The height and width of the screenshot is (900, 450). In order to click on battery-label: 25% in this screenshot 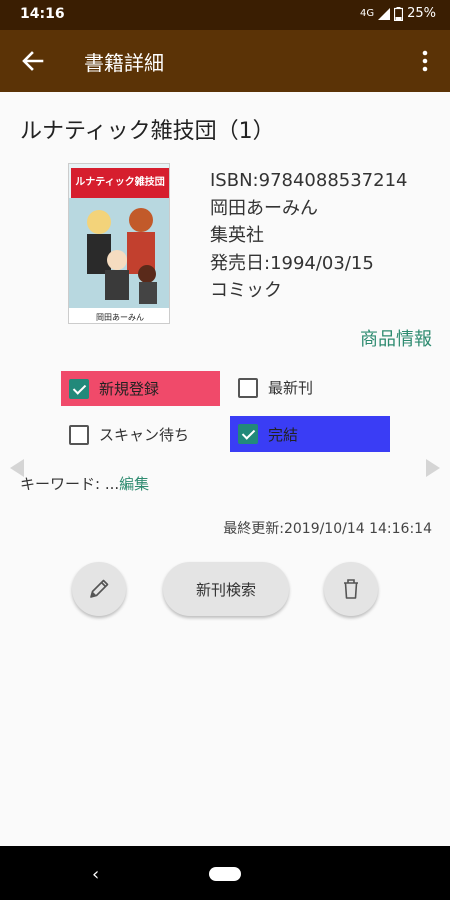, I will do `click(421, 13)`.